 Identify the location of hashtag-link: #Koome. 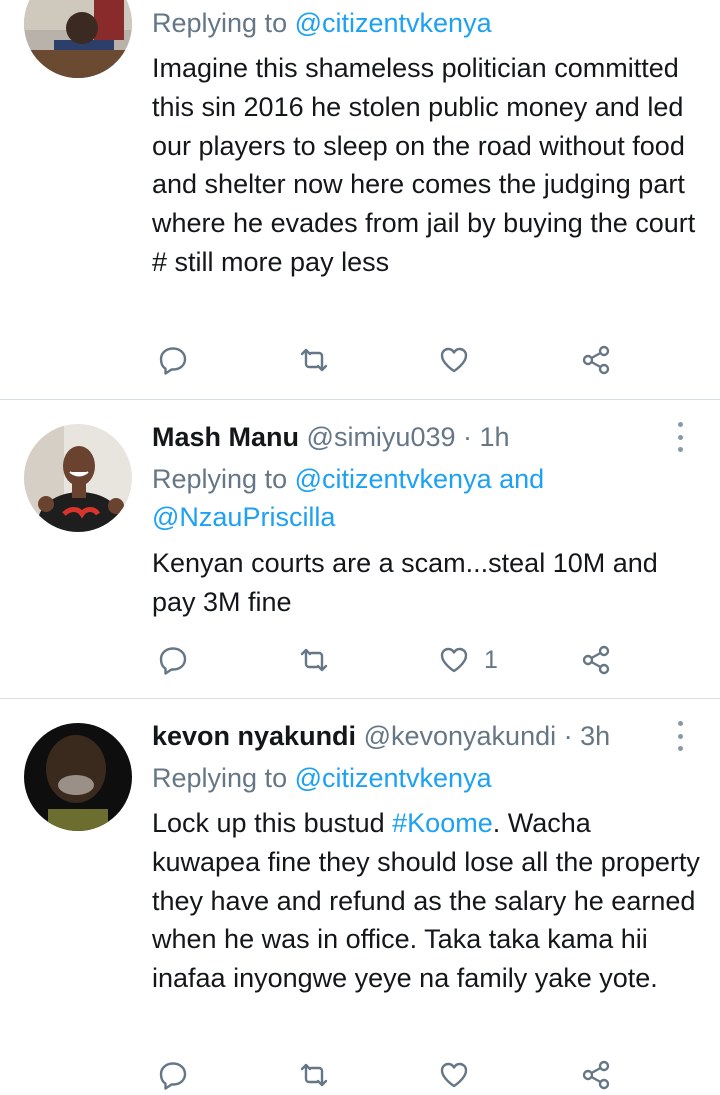
(442, 823).